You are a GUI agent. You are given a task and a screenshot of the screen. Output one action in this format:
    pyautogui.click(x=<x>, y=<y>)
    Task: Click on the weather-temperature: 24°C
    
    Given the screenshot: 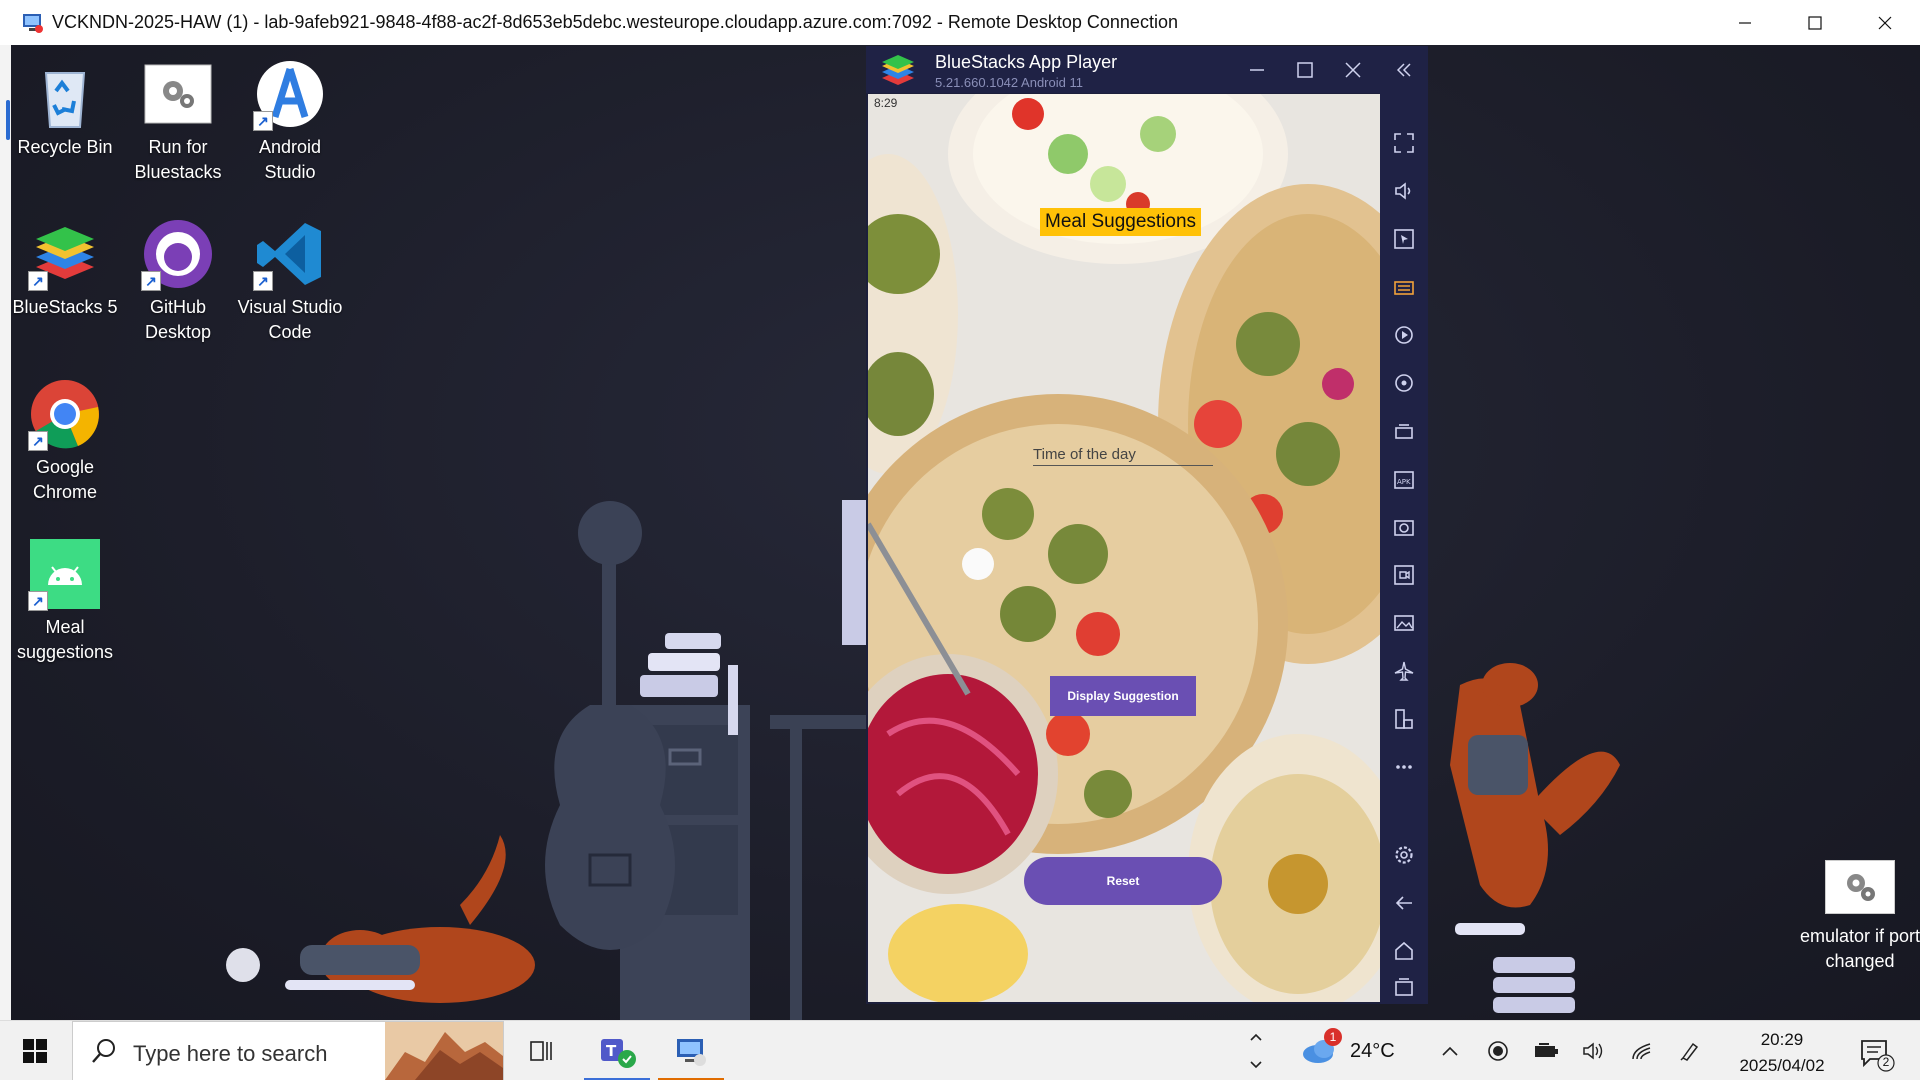 What is the action you would take?
    pyautogui.click(x=1372, y=1050)
    